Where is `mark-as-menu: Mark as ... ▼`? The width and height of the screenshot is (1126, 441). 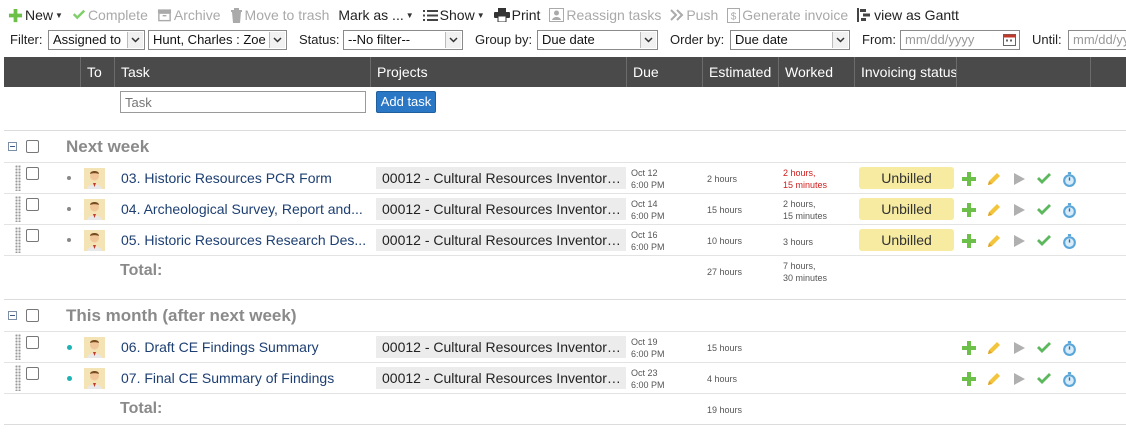 mark-as-menu: Mark as ... ▼ is located at coordinates (375, 15).